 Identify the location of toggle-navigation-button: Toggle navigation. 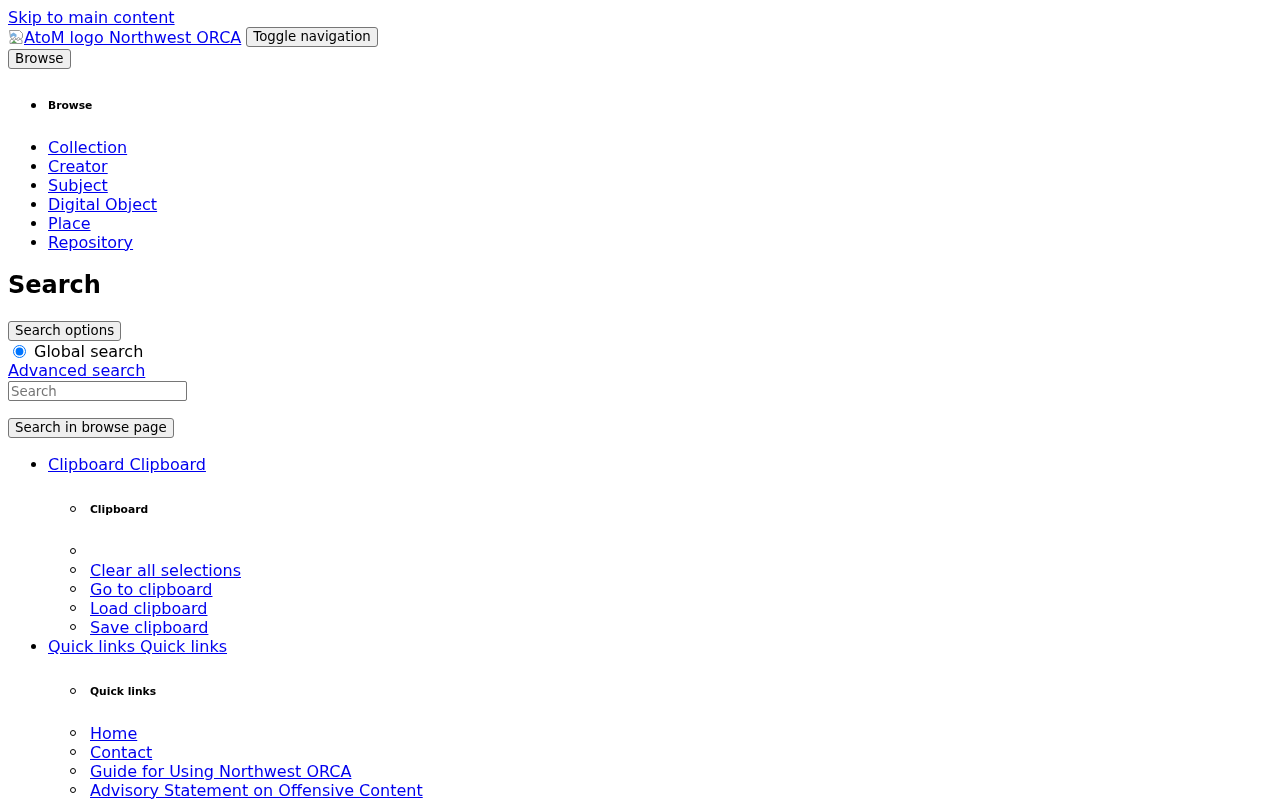
(312, 37).